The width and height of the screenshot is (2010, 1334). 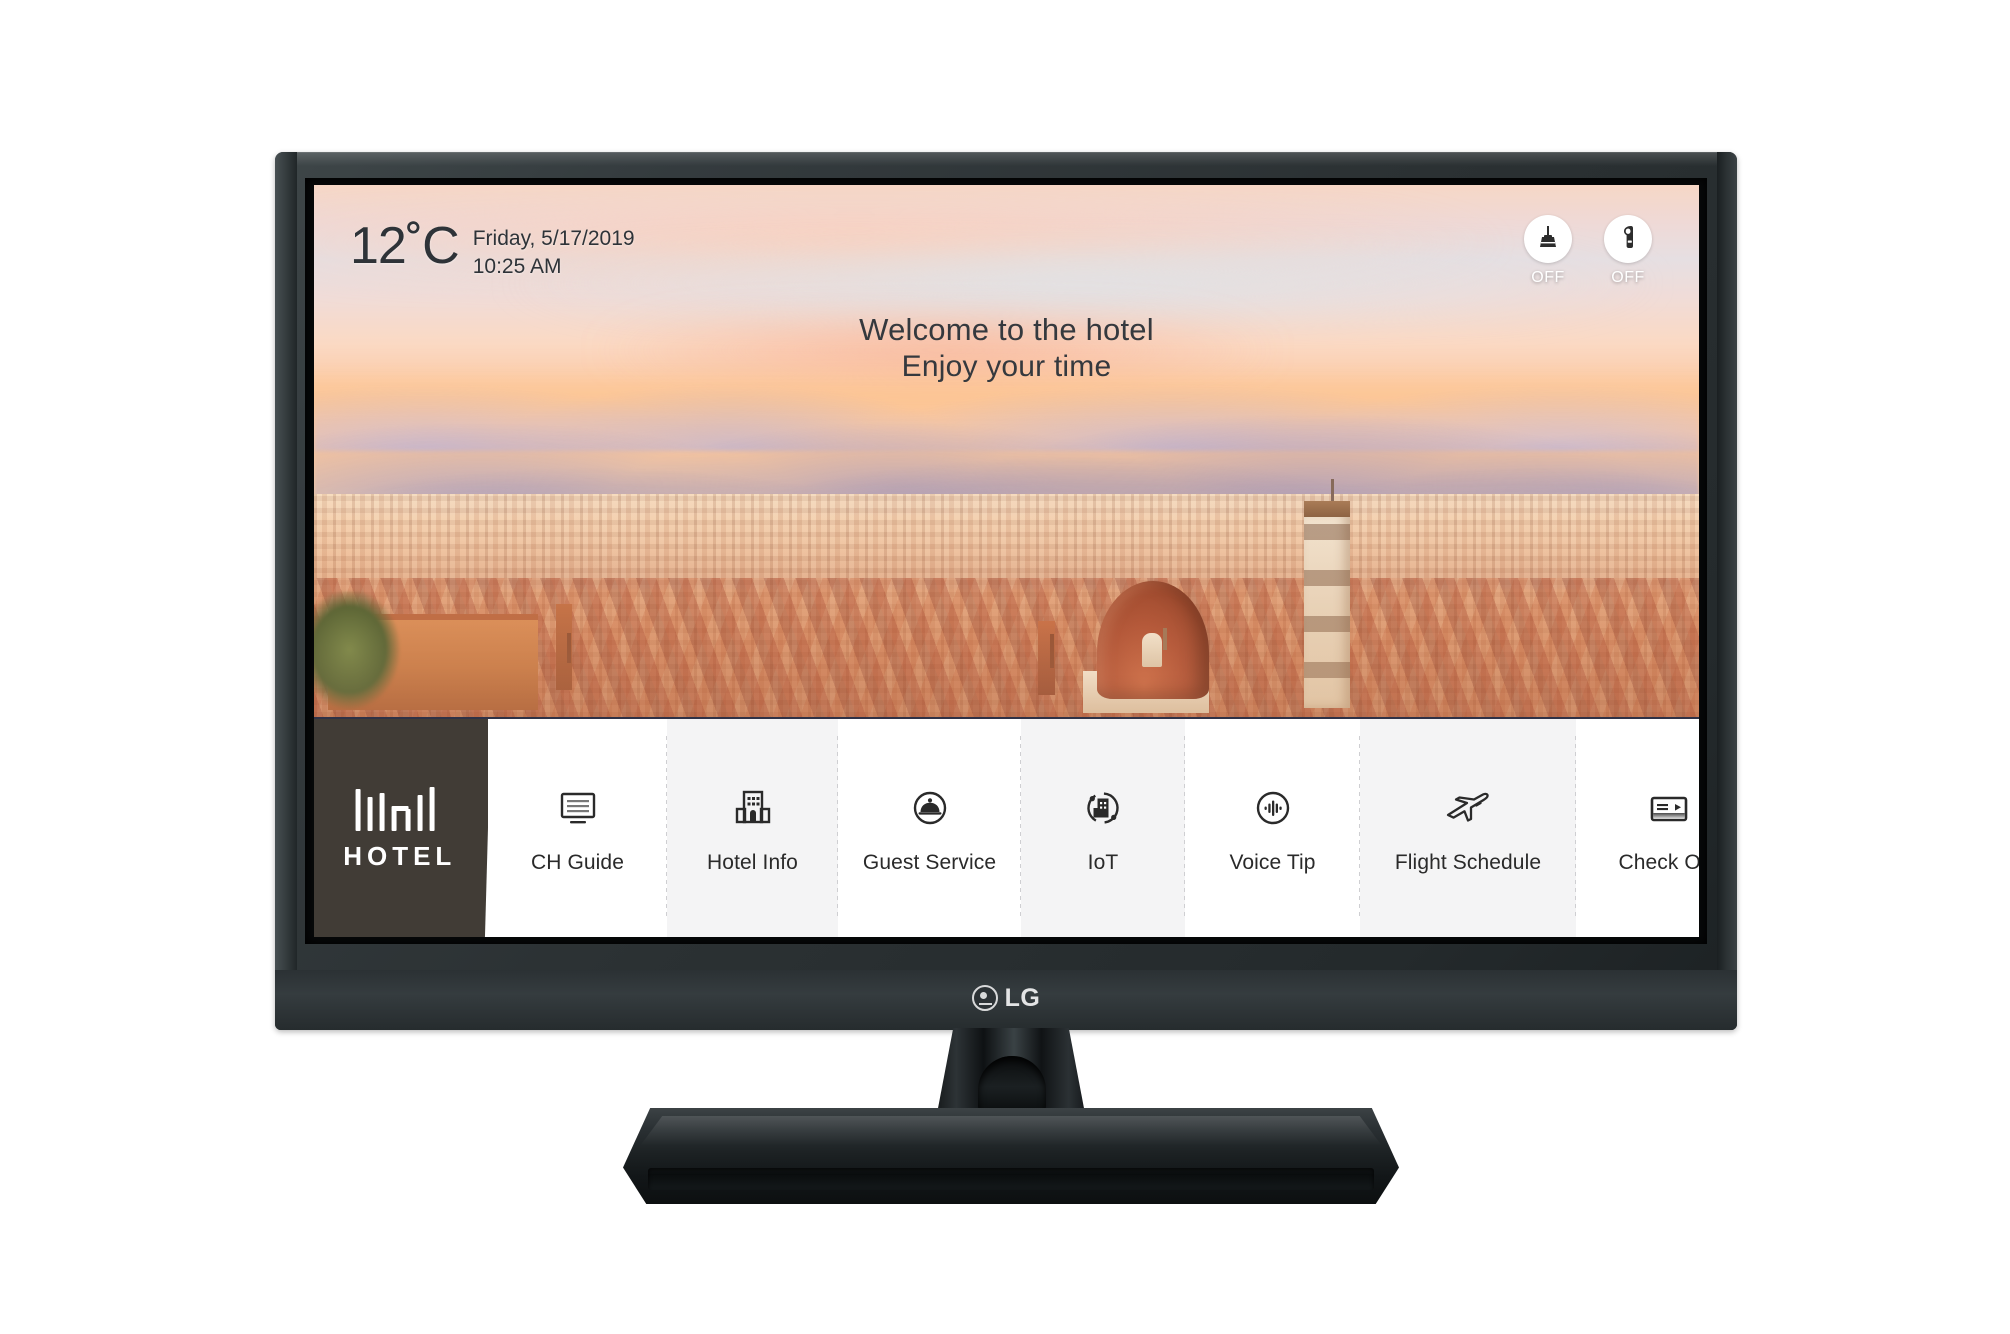 I want to click on tv-stand-base-lip, so click(x=1011, y=1179).